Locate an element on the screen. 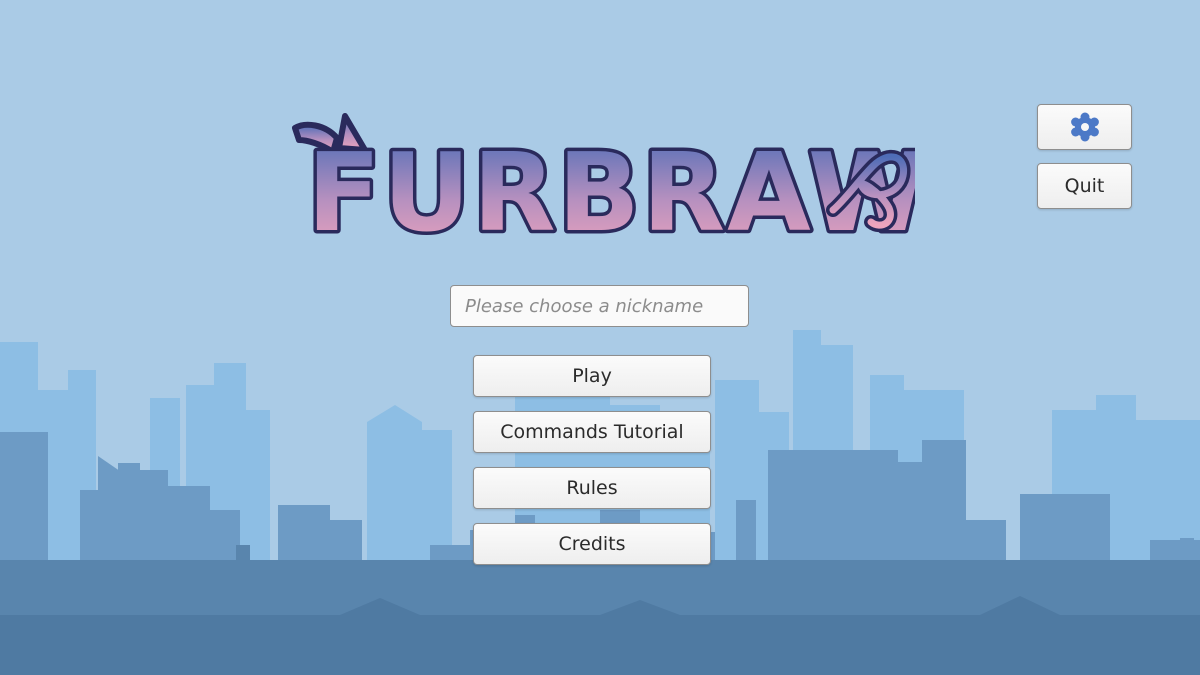 This screenshot has height=675, width=1200. game-logo: FURBRAW is located at coordinates (600, 174).